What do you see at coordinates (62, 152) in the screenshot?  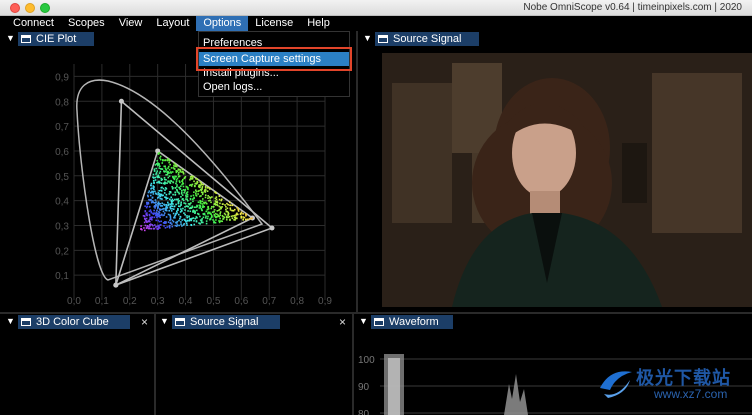 I see `y-tick-label: 0,6` at bounding box center [62, 152].